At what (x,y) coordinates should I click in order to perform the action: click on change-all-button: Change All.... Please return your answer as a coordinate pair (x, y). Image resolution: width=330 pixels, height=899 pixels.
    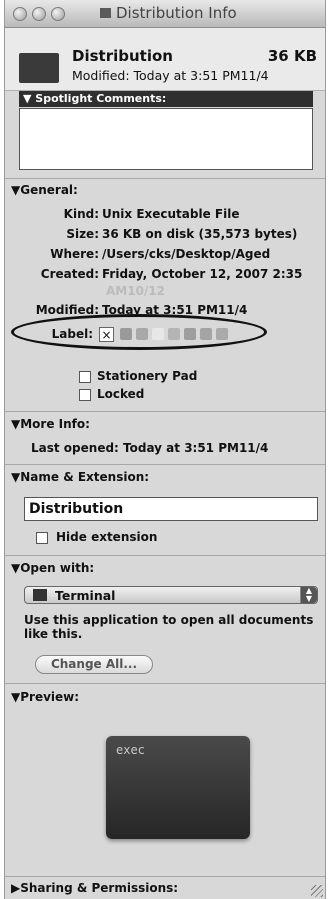
    Looking at the image, I should click on (94, 664).